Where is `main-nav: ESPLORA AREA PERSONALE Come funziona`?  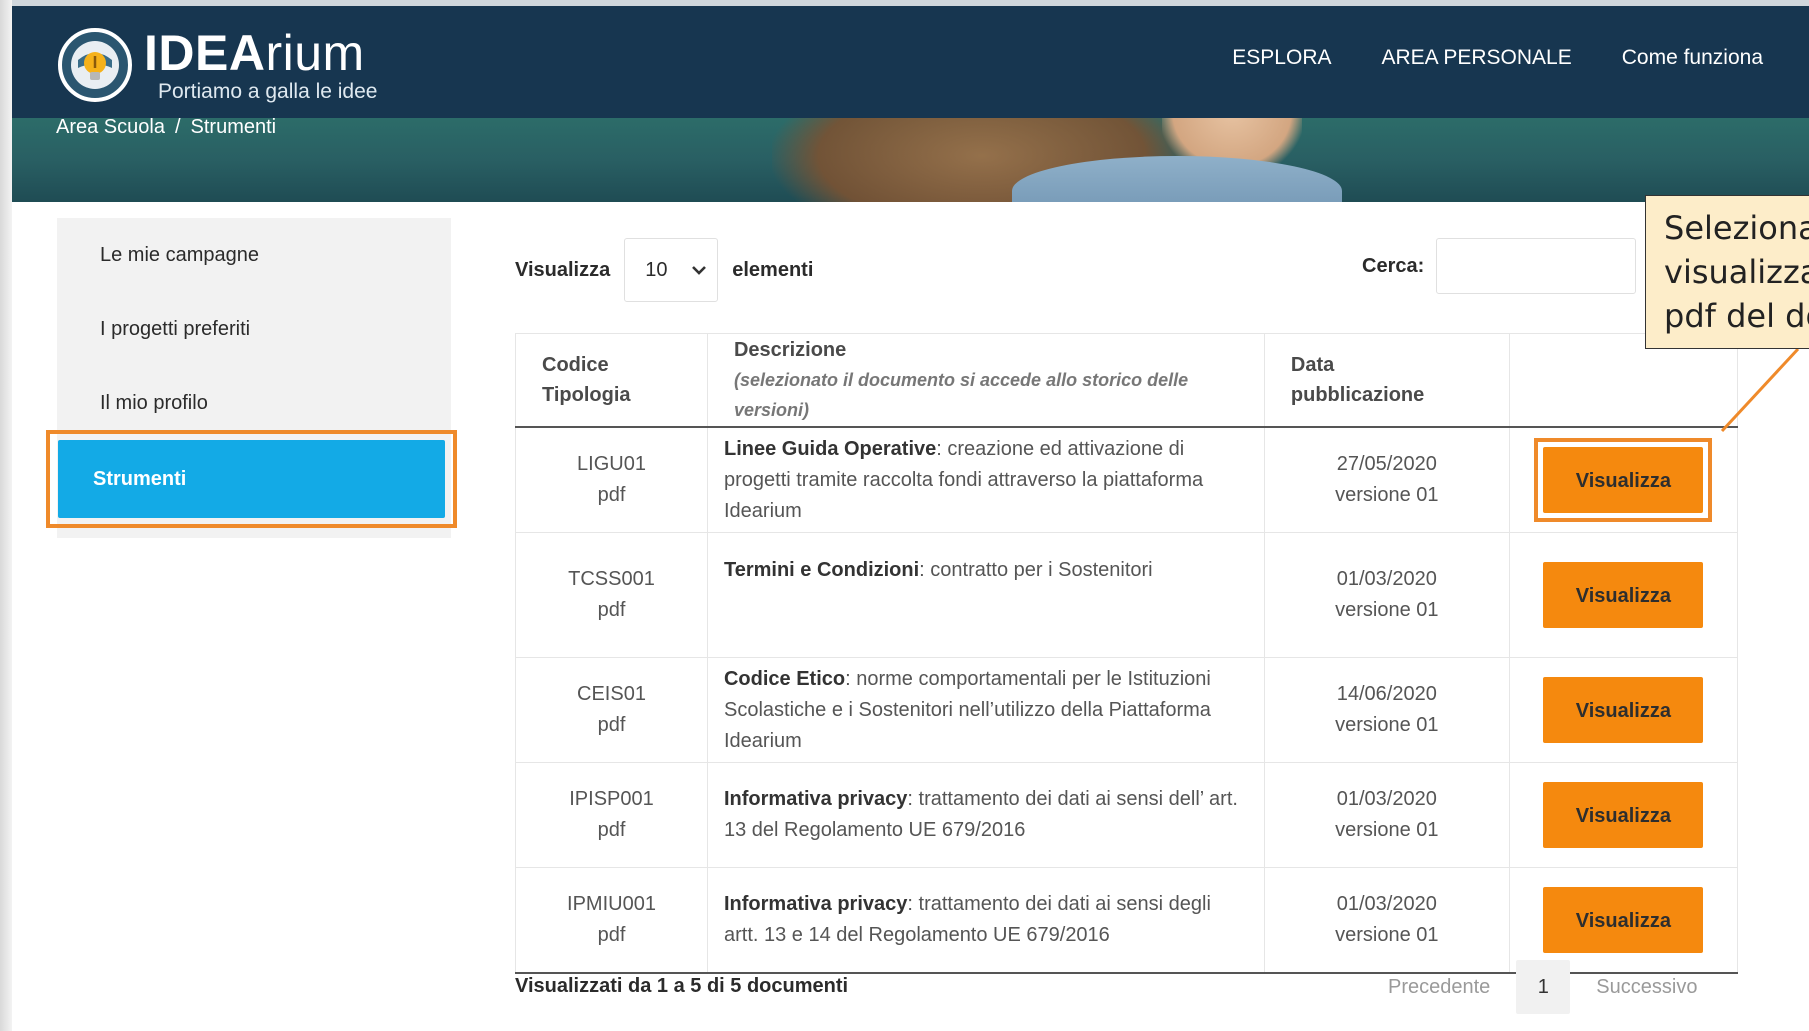
main-nav: ESPLORA AREA PERSONALE Come funziona is located at coordinates (1497, 58).